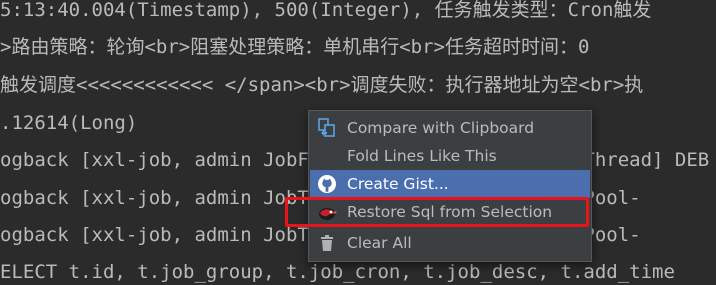 The width and height of the screenshot is (716, 285). Describe the element at coordinates (379, 243) in the screenshot. I see `menu-item-label: Clear All` at that location.